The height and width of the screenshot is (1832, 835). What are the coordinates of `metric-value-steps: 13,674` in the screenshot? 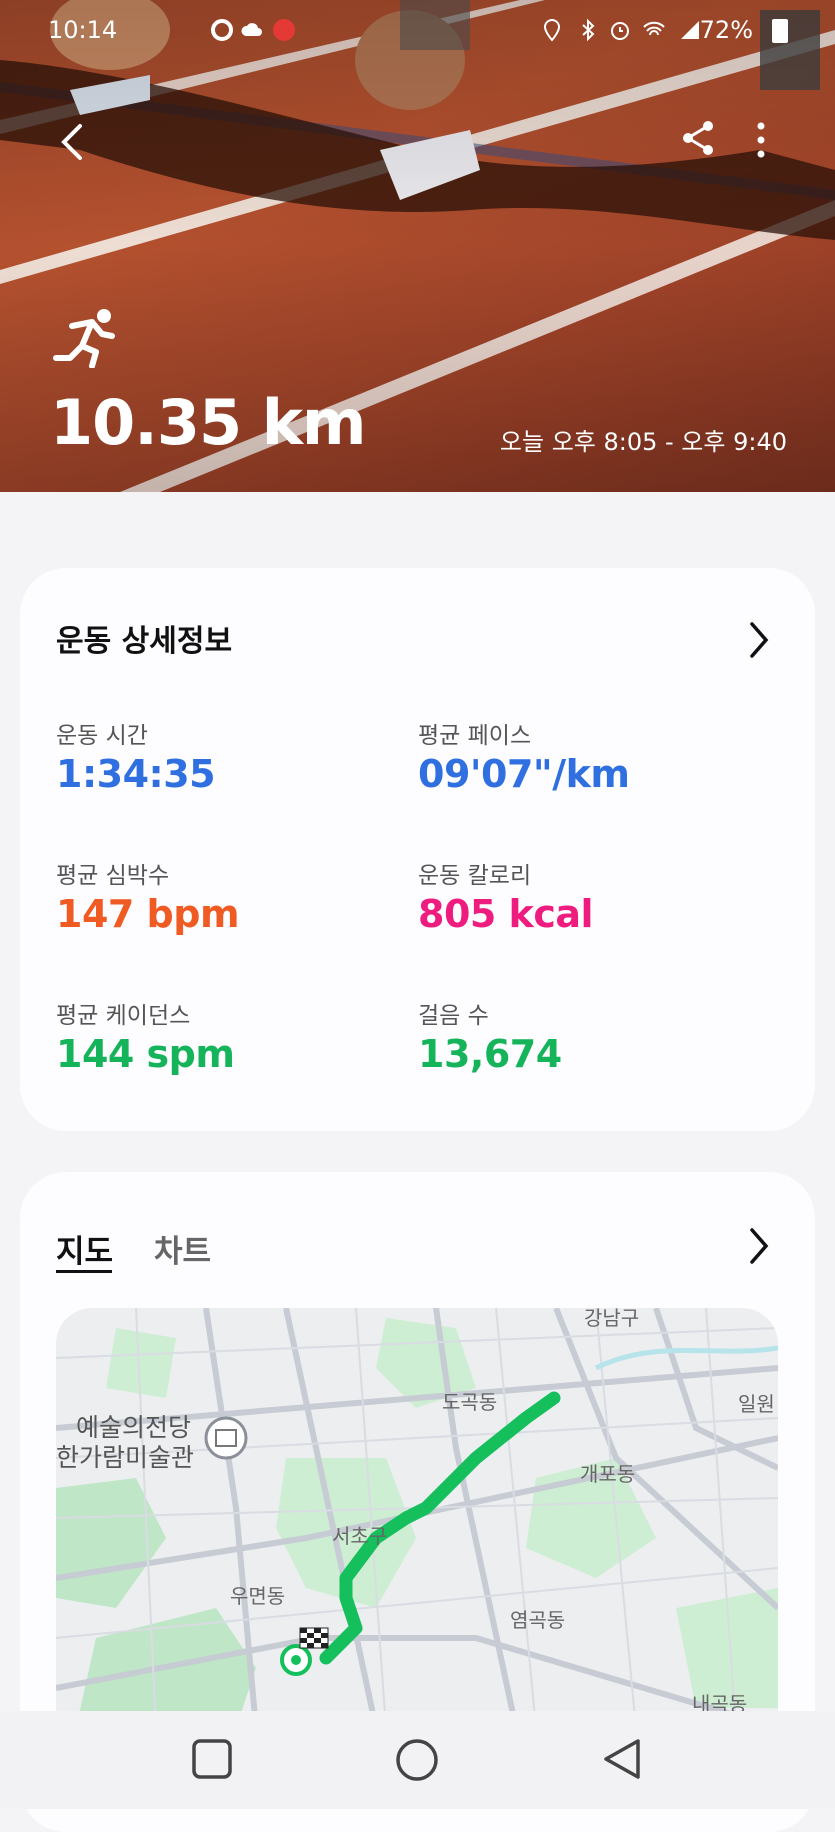 It's located at (490, 1054).